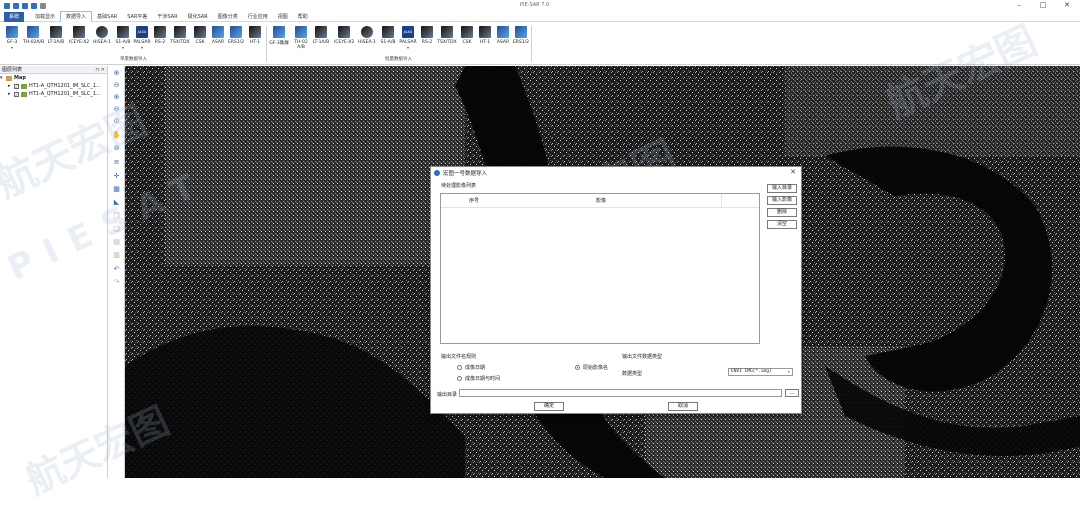 Image resolution: width=1080 pixels, height=505 pixels. What do you see at coordinates (116, 121) in the screenshot?
I see `zoom-layer-icon: ⊙` at bounding box center [116, 121].